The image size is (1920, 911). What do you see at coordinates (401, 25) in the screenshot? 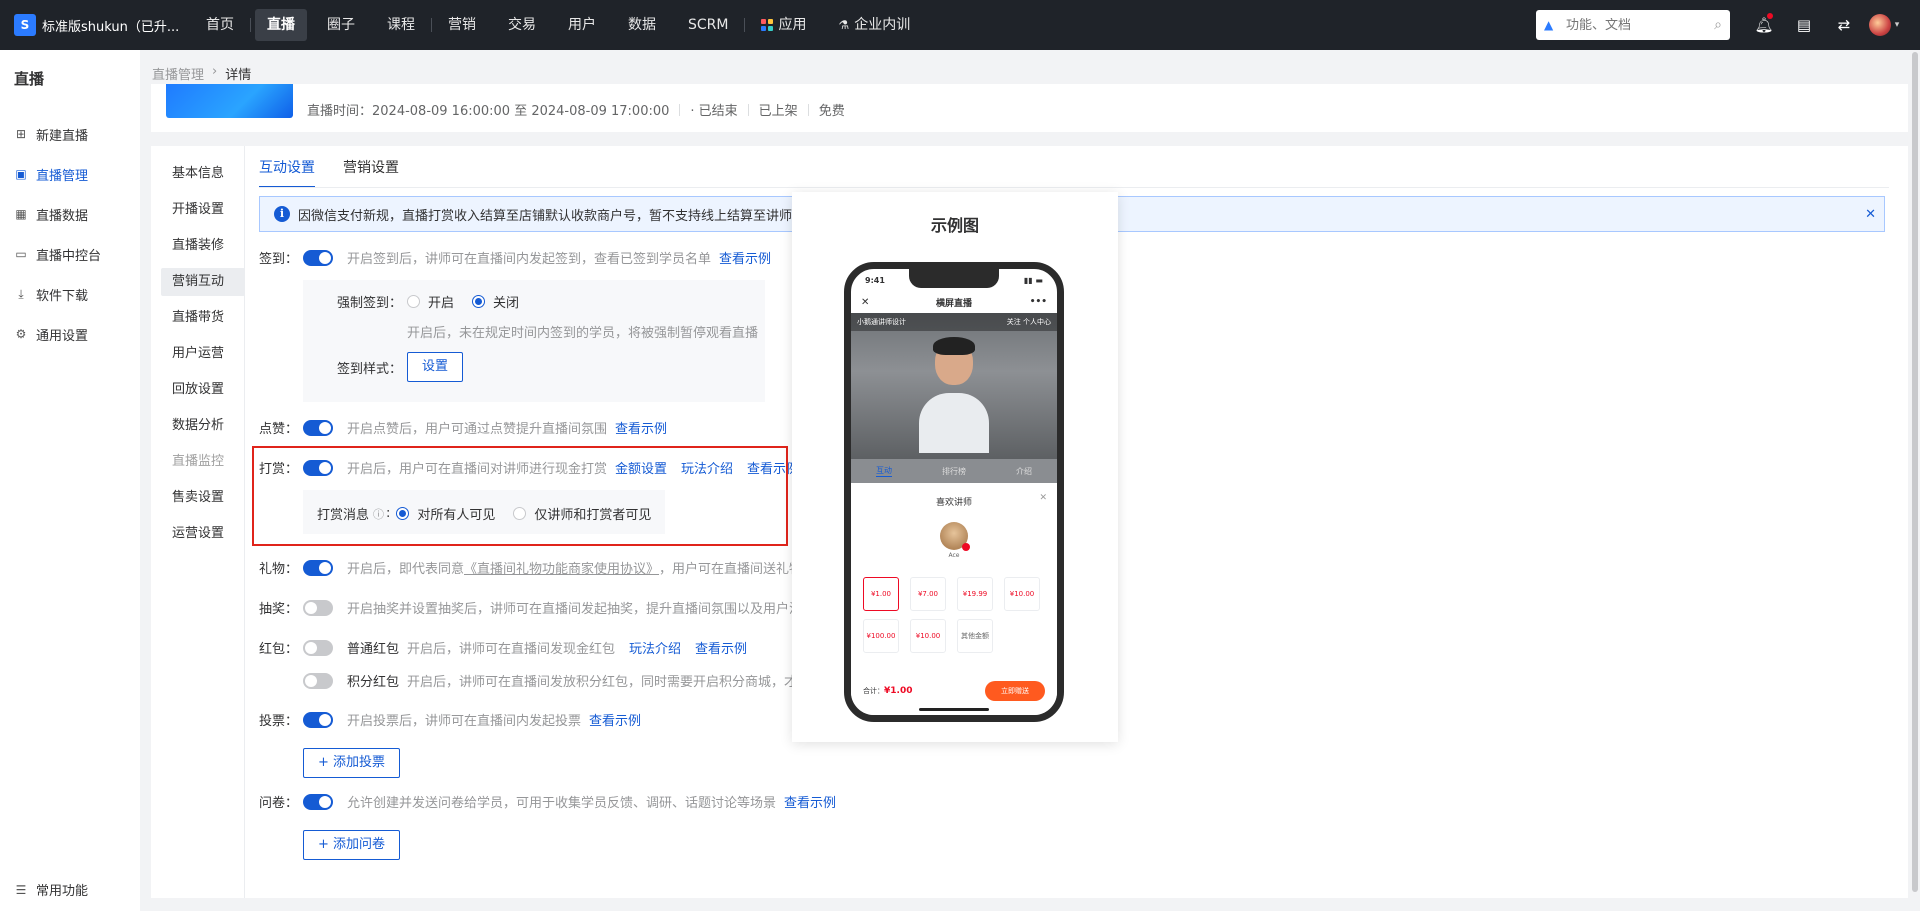
I see `nav-course: 课程` at bounding box center [401, 25].